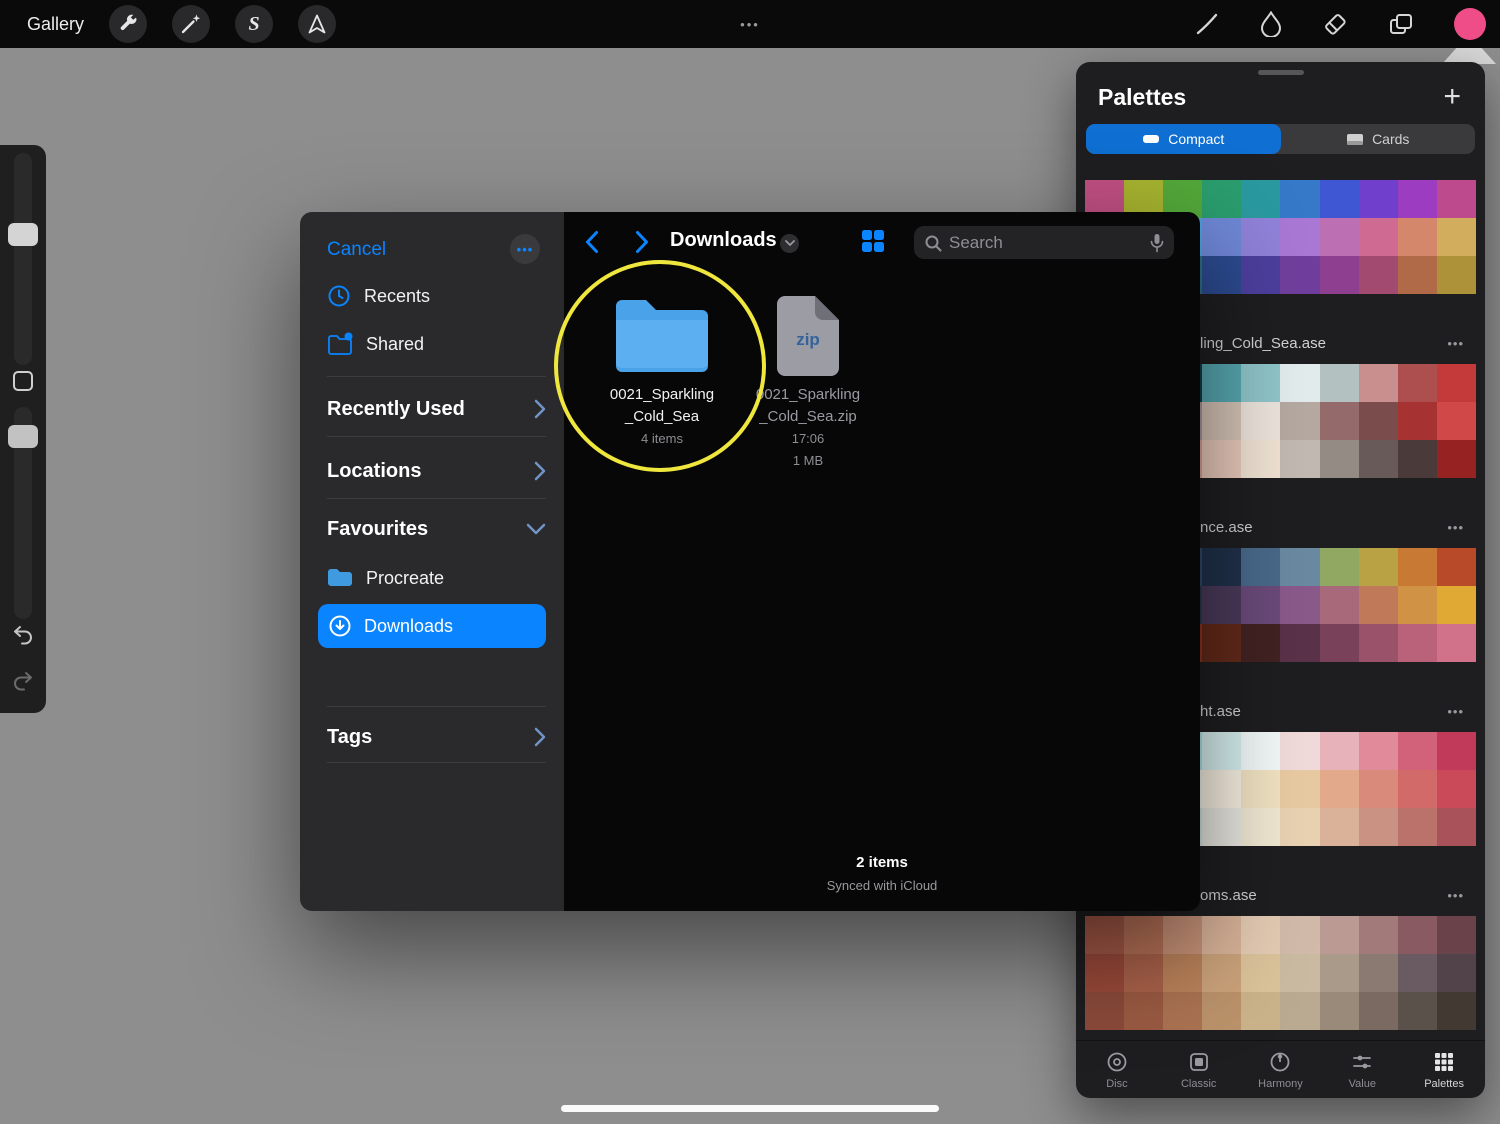 Image resolution: width=1500 pixels, height=1124 pixels. Describe the element at coordinates (1183, 139) in the screenshot. I see `tab-compact: Compact` at that location.